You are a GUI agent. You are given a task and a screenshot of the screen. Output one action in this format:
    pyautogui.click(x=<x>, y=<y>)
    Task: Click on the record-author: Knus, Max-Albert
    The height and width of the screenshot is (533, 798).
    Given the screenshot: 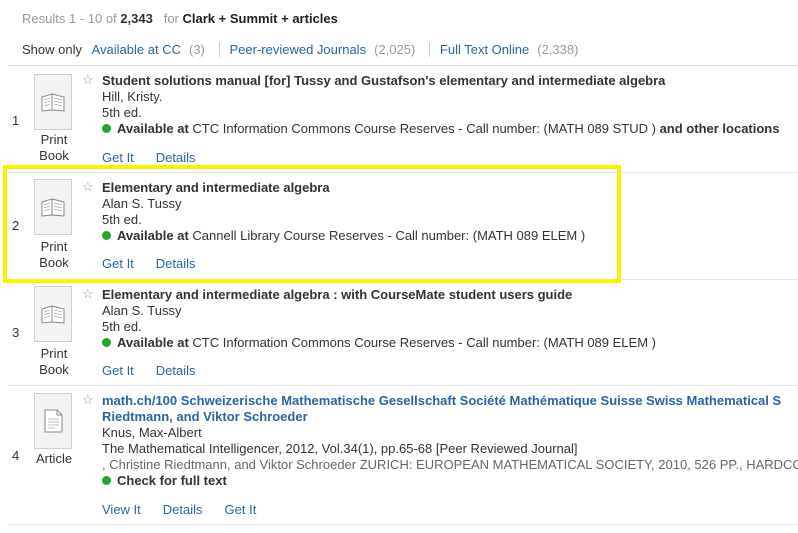 What is the action you would take?
    pyautogui.click(x=152, y=432)
    